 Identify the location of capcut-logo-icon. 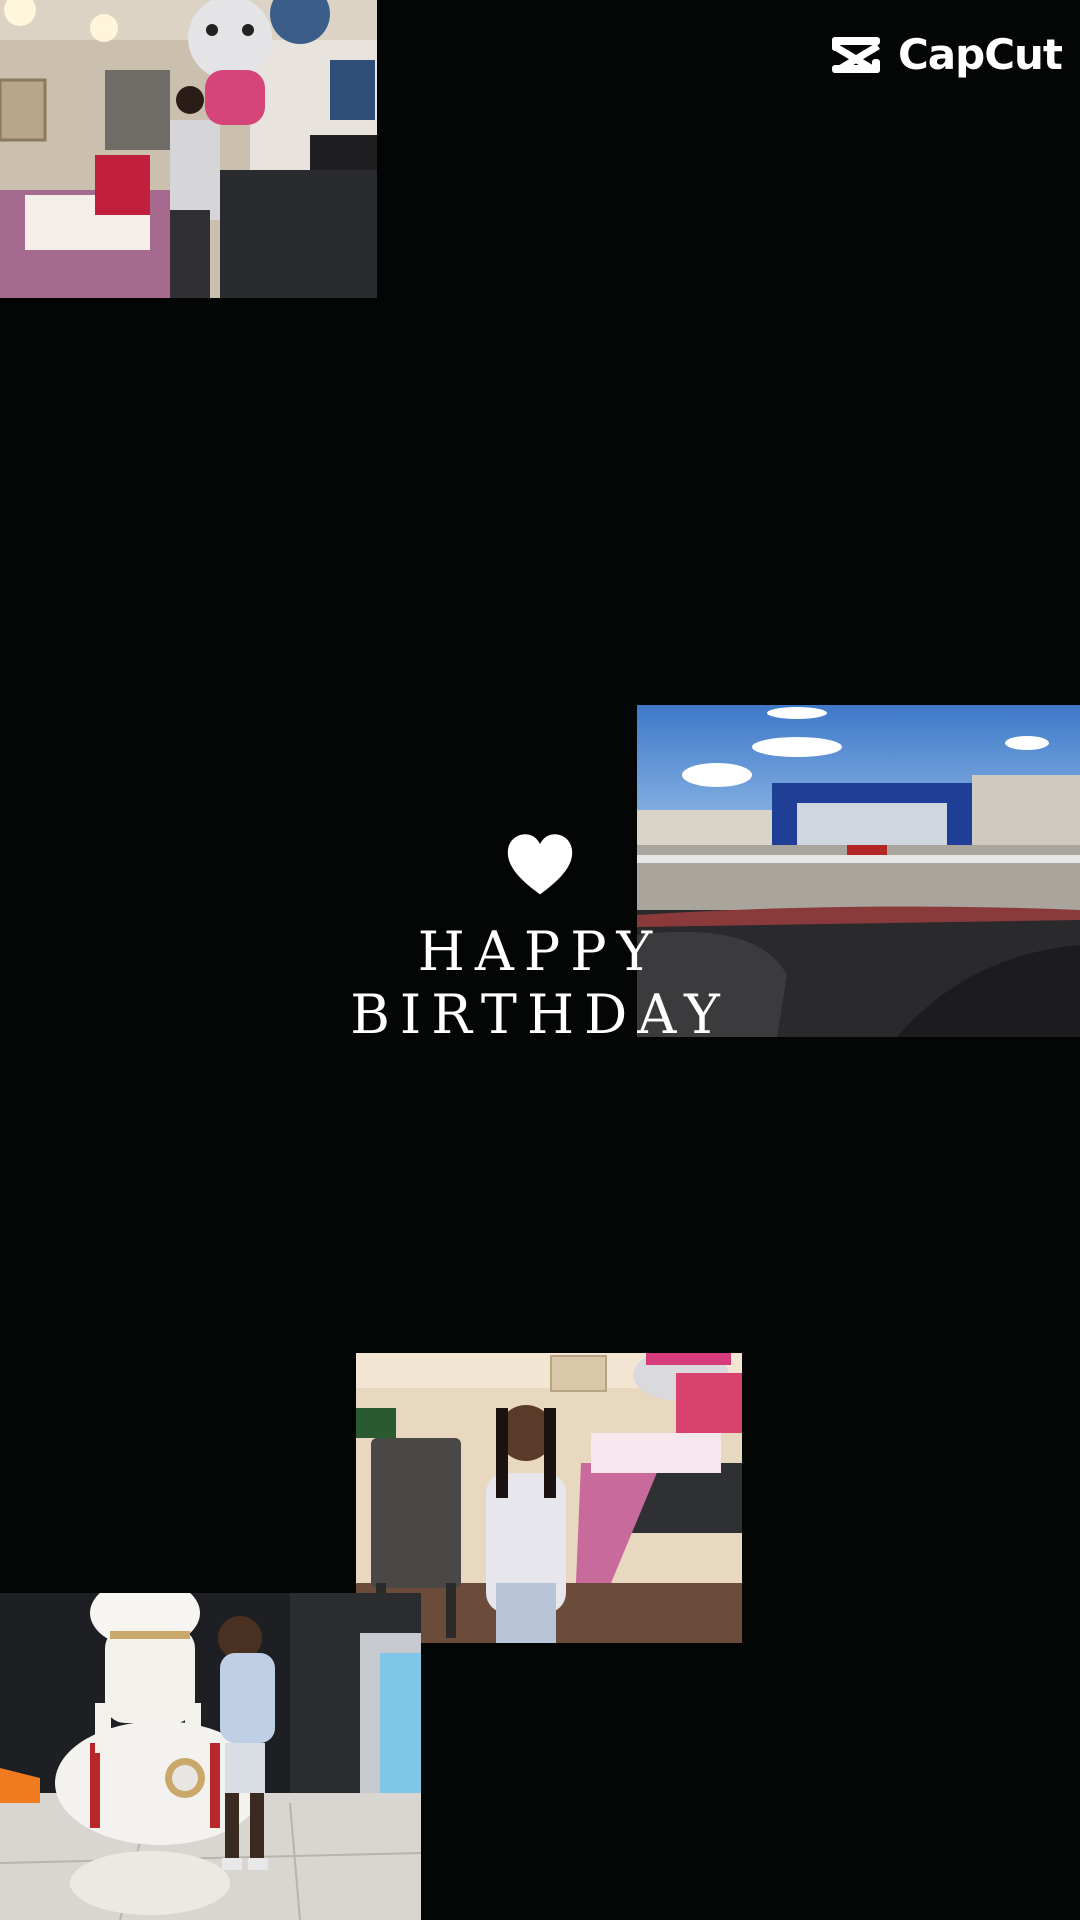
(855, 54).